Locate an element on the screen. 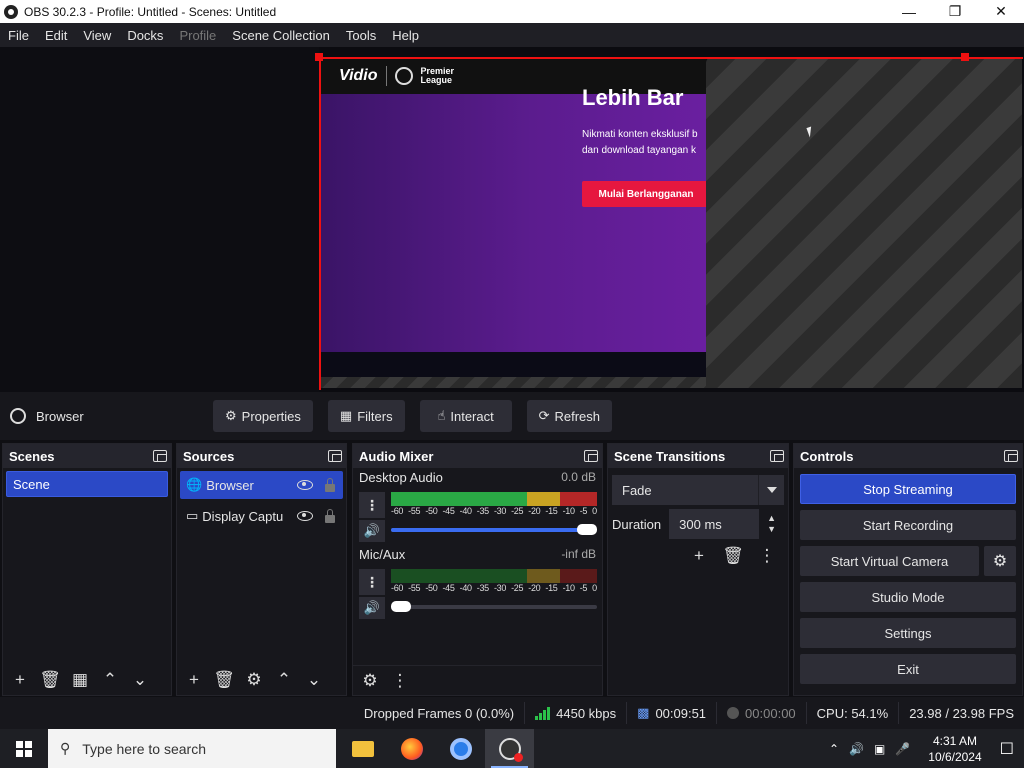 The image size is (1024, 768). source-properties-gear-icon: ⚙ is located at coordinates (254, 680).